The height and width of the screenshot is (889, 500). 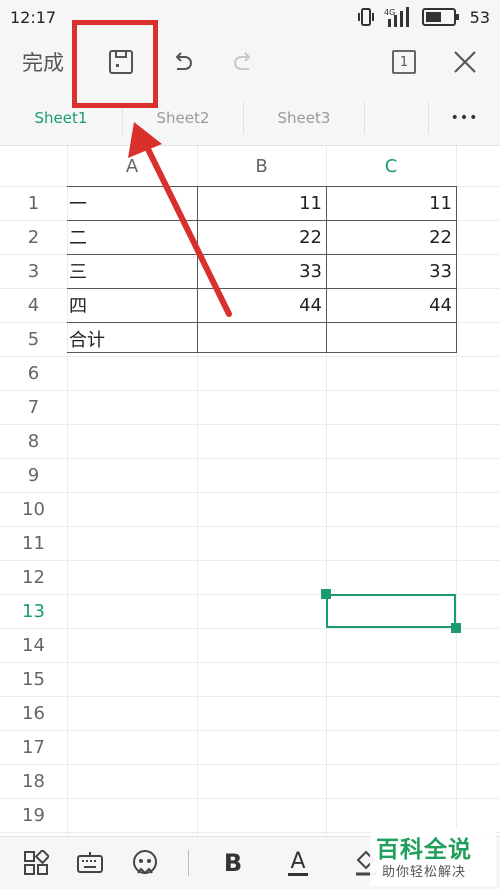 I want to click on row-header: 8, so click(x=33, y=441).